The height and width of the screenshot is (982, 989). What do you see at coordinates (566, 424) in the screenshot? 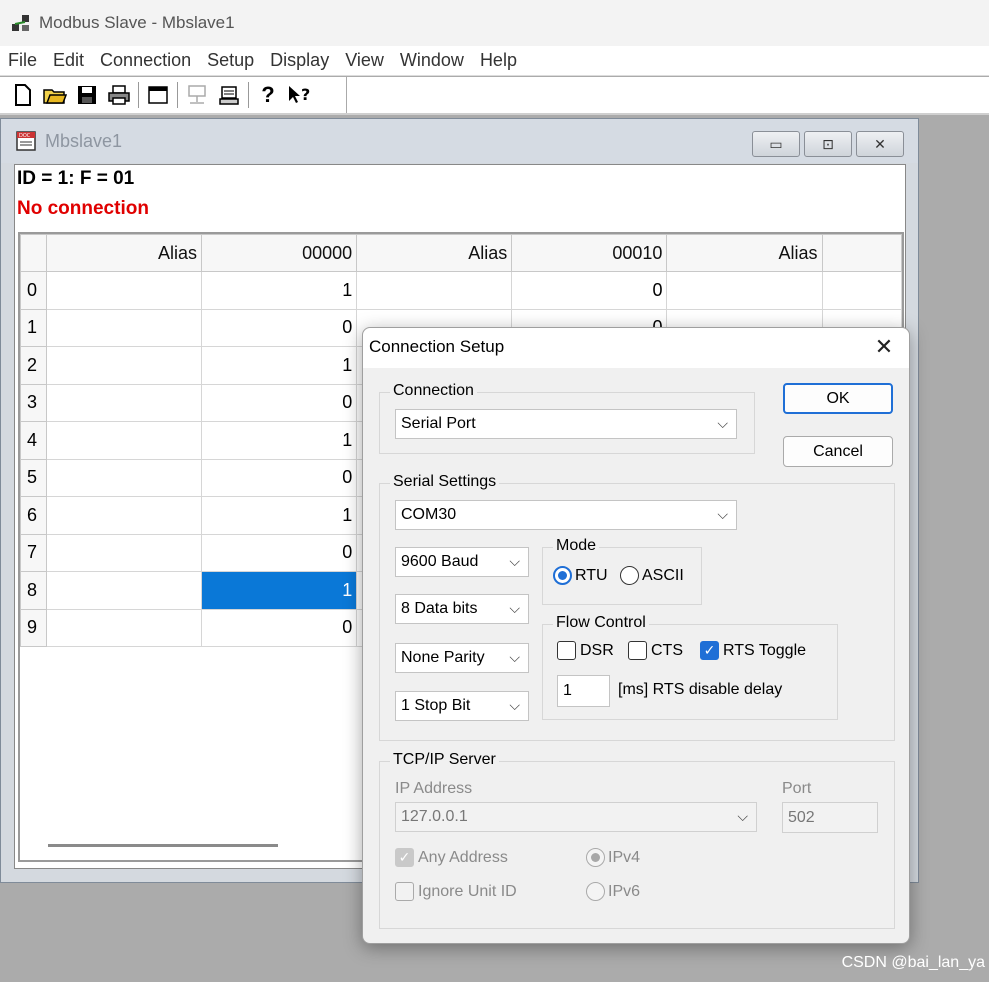
I see `connection-type-select: Serial Port ⌵` at bounding box center [566, 424].